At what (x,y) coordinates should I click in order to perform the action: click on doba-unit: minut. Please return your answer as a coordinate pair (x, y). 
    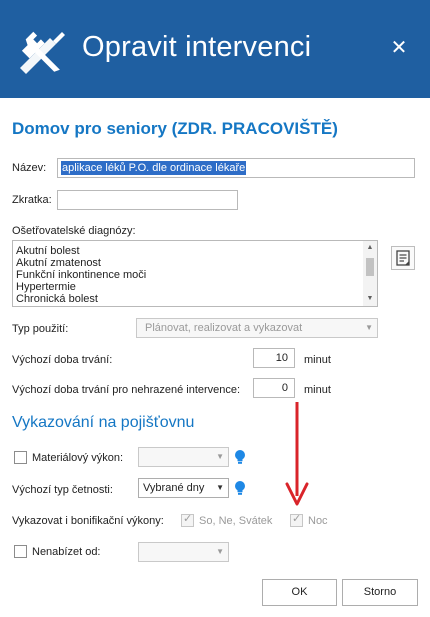
    Looking at the image, I should click on (317, 360).